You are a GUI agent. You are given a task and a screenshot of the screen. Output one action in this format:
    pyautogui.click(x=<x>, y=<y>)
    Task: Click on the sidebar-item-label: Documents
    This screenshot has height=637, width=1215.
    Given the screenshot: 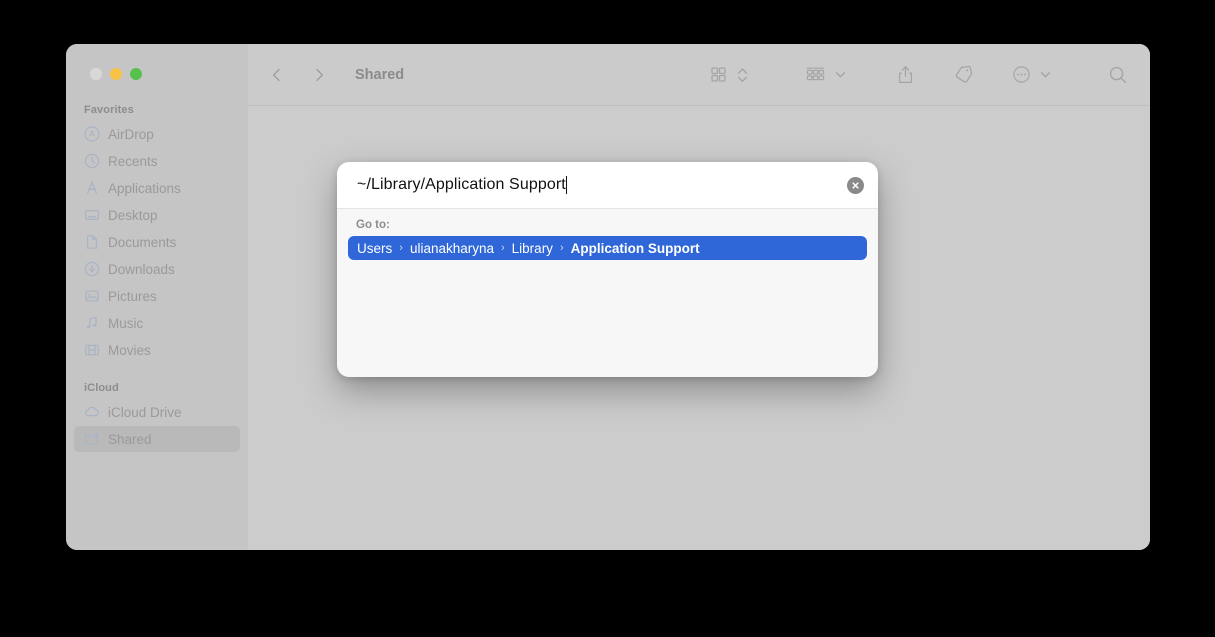 What is the action you would take?
    pyautogui.click(x=142, y=242)
    